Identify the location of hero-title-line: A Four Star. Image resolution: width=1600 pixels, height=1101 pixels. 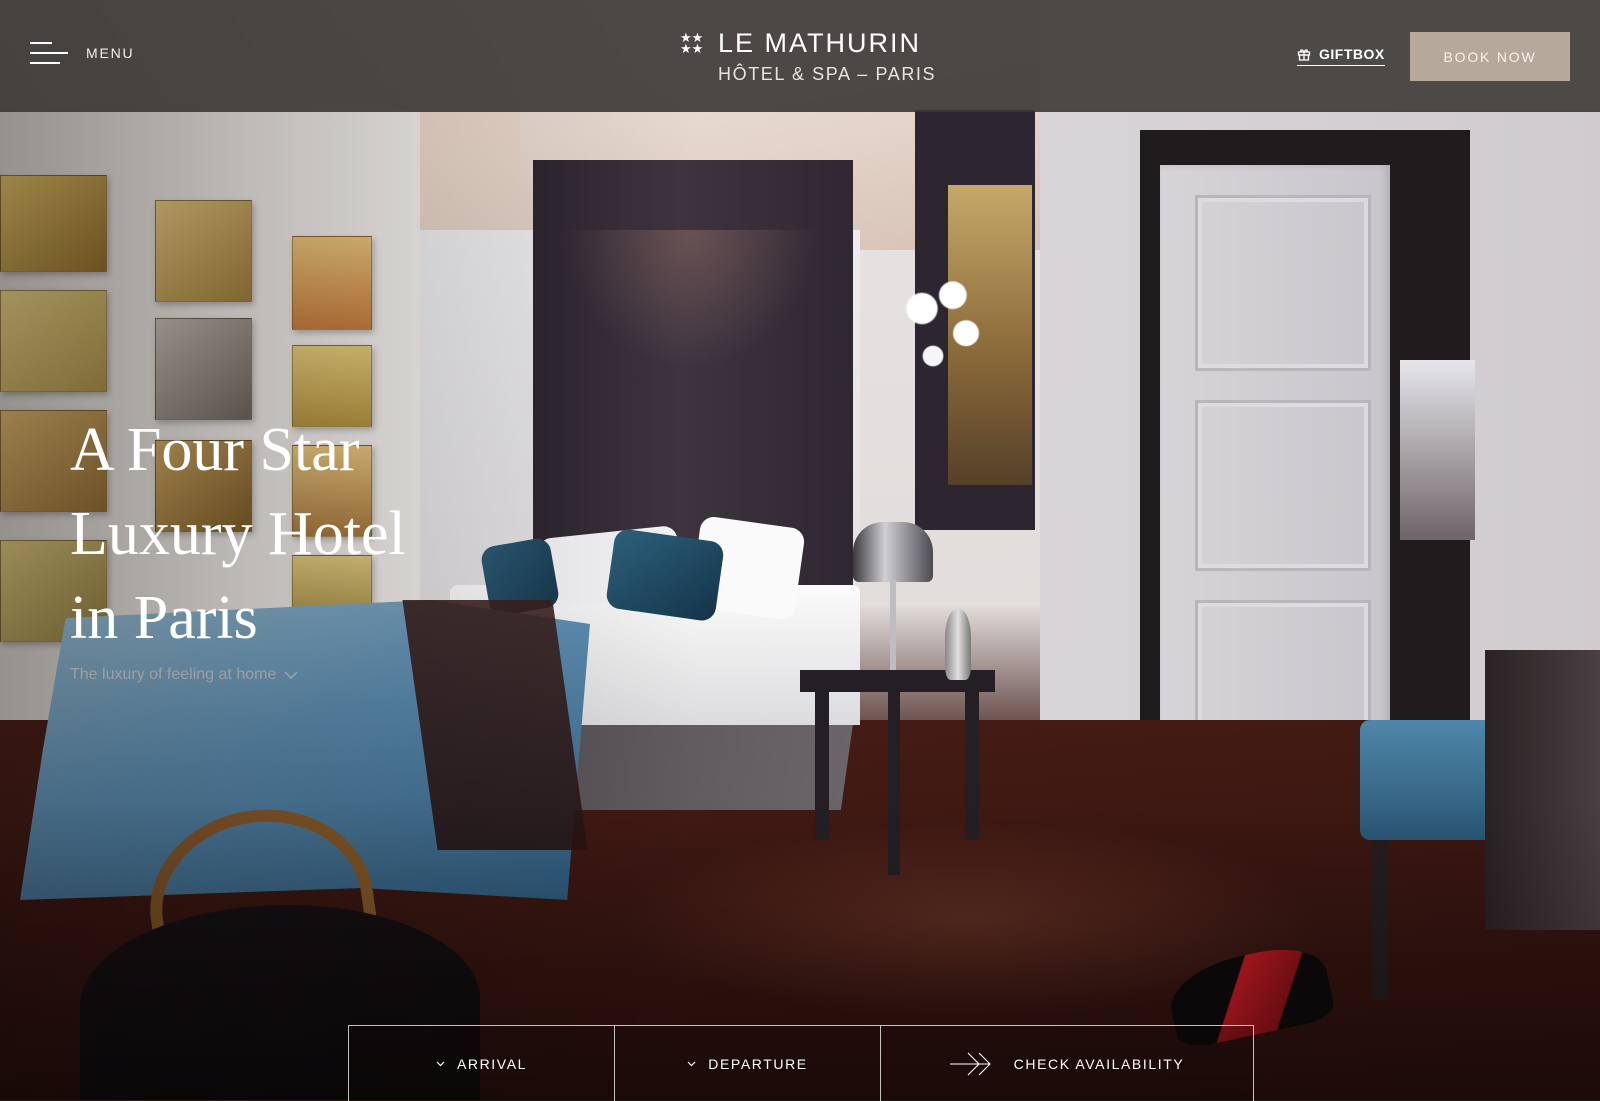
(215, 450).